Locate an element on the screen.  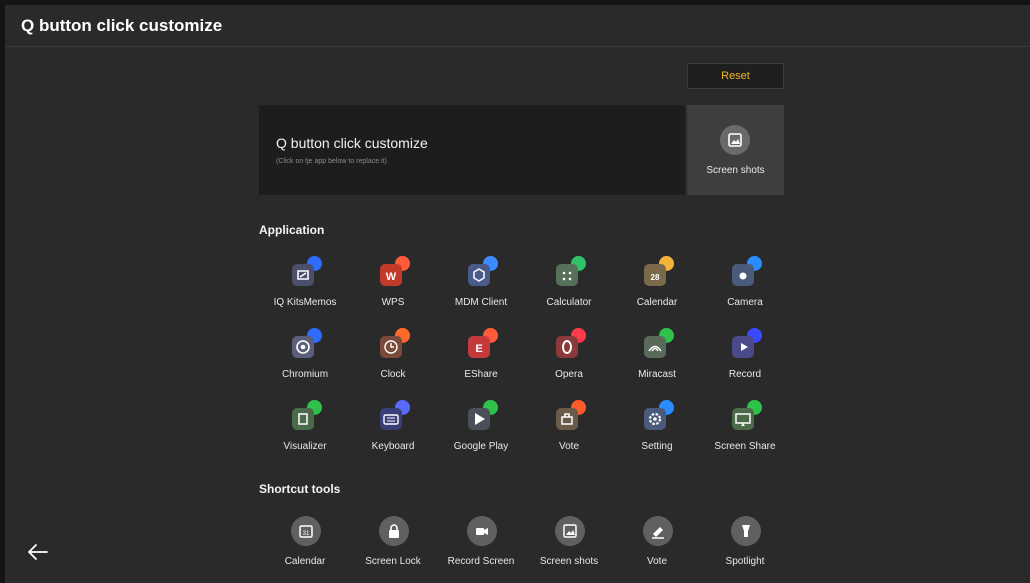
application-heading: Application is located at coordinates (292, 230).